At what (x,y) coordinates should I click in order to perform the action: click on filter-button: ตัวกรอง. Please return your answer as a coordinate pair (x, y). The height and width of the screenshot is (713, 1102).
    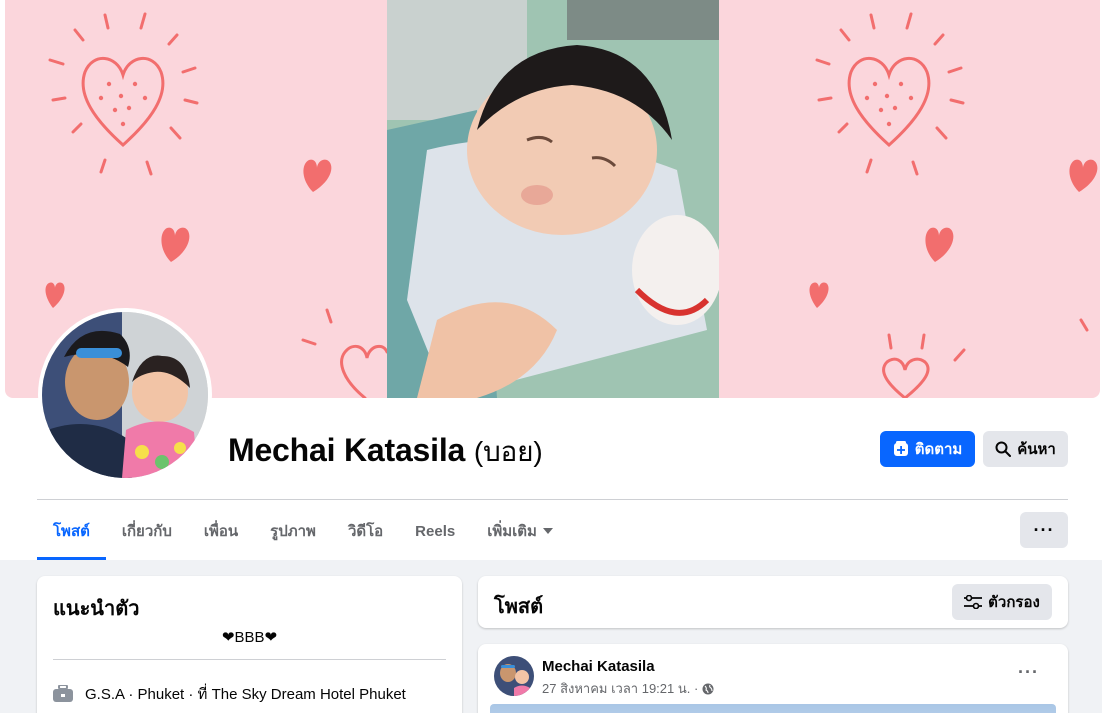
    Looking at the image, I should click on (1002, 602).